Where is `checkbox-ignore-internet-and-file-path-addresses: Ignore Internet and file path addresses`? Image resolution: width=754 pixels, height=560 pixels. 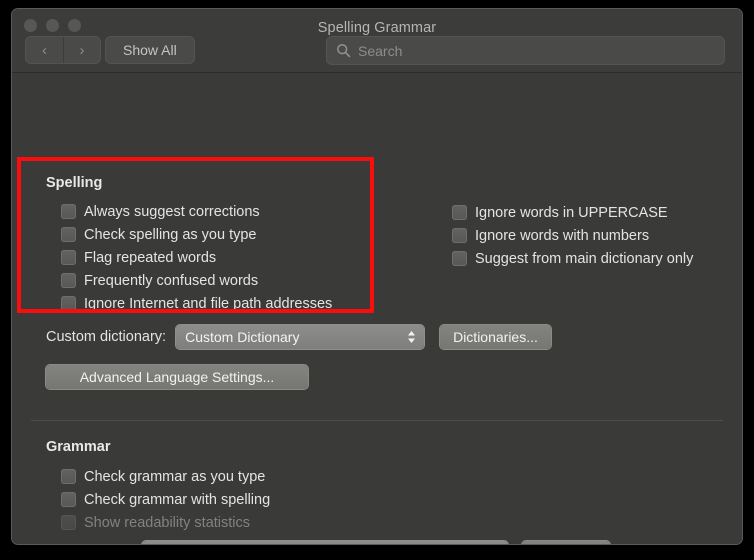
checkbox-ignore-internet-and-file-path-addresses: Ignore Internet and file path addresses is located at coordinates (196, 303).